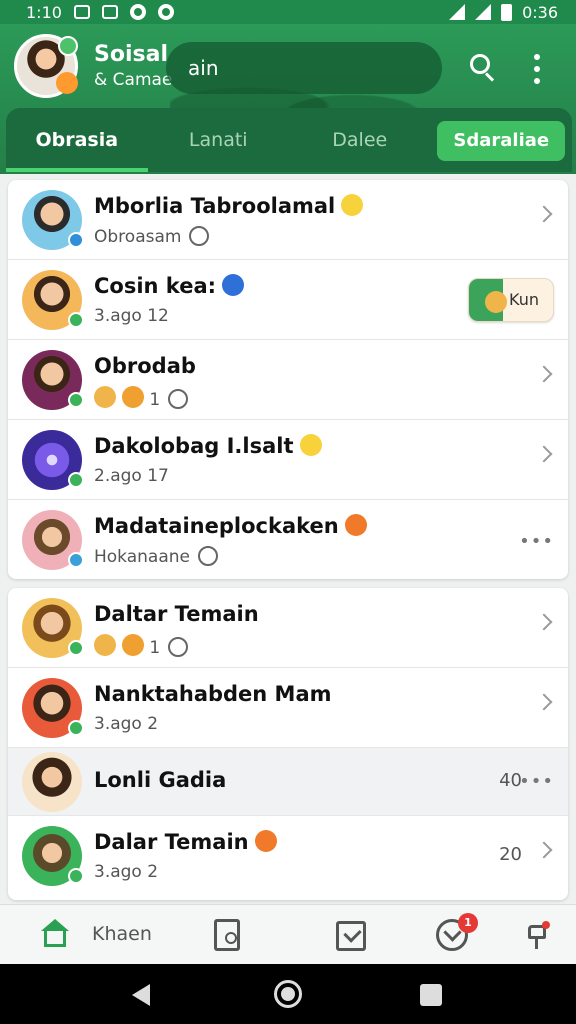 Image resolution: width=576 pixels, height=1024 pixels. Describe the element at coordinates (215, 206) in the screenshot. I see `contact-name: Mborlia Tabroolamal` at that location.